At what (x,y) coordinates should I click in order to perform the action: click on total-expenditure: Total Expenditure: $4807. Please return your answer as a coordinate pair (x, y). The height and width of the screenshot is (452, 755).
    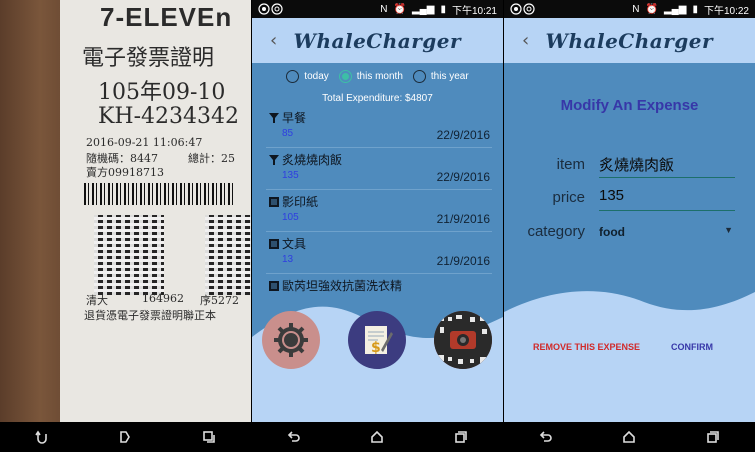
    Looking at the image, I should click on (377, 98).